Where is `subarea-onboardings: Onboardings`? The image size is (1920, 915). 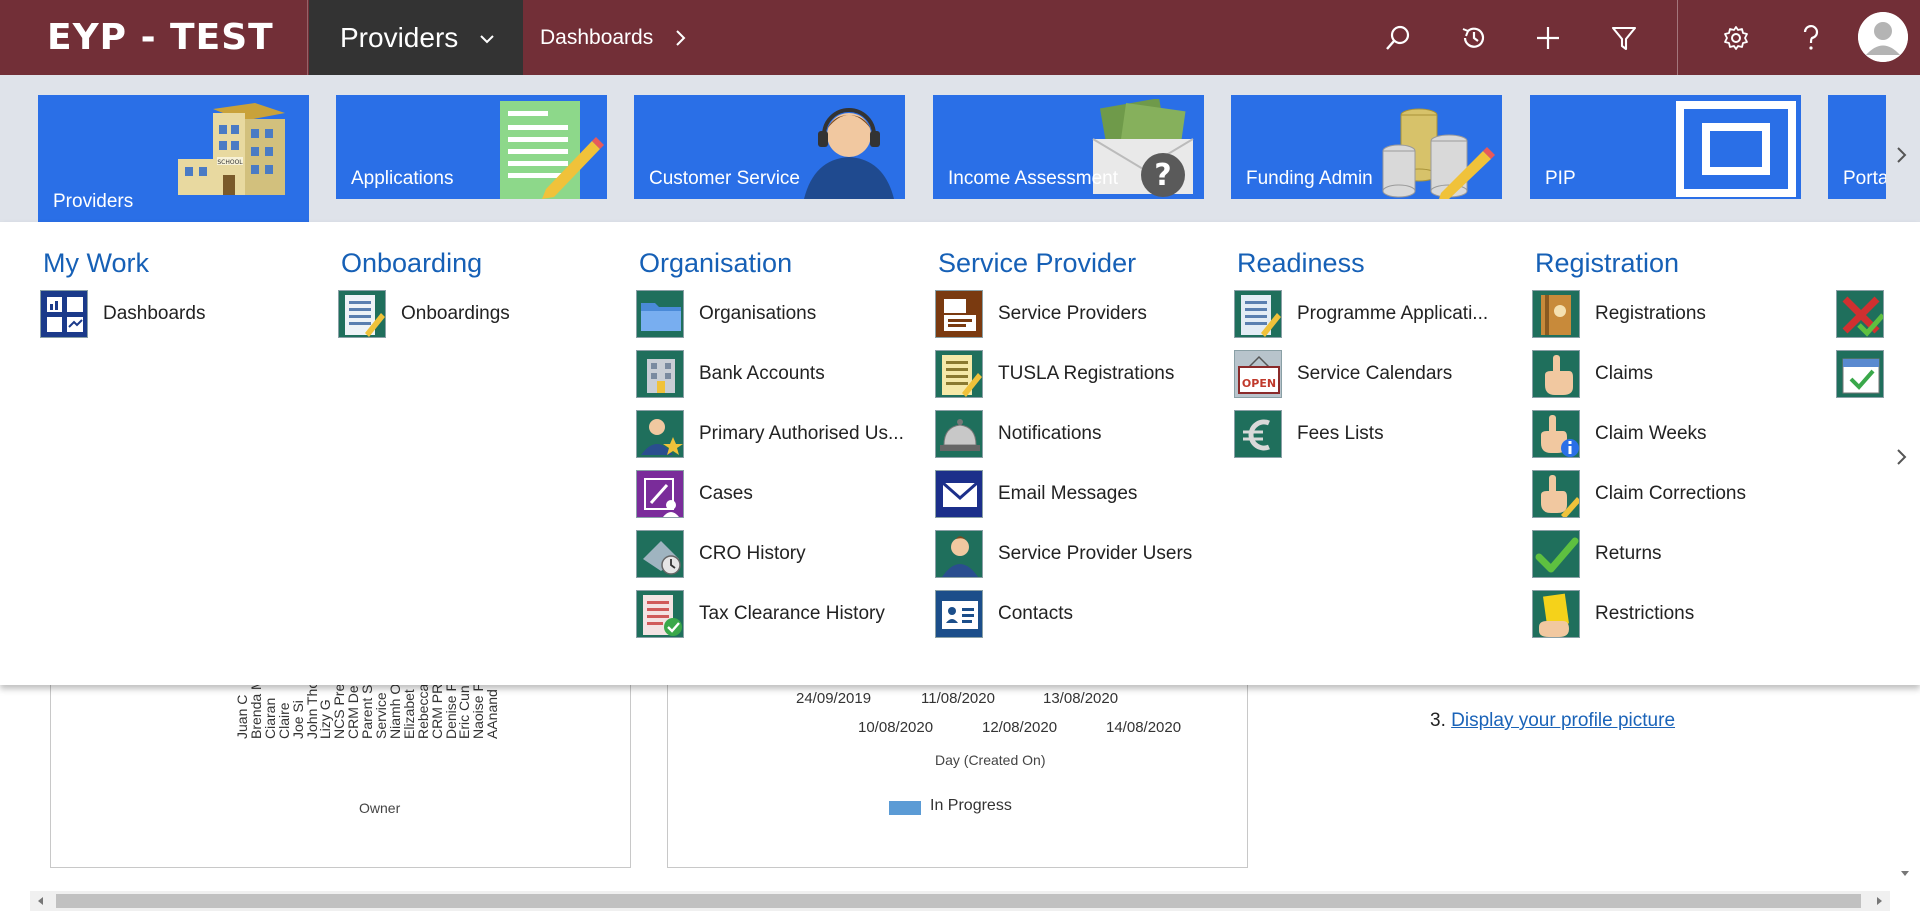
subarea-onboardings: Onboardings is located at coordinates (483, 314).